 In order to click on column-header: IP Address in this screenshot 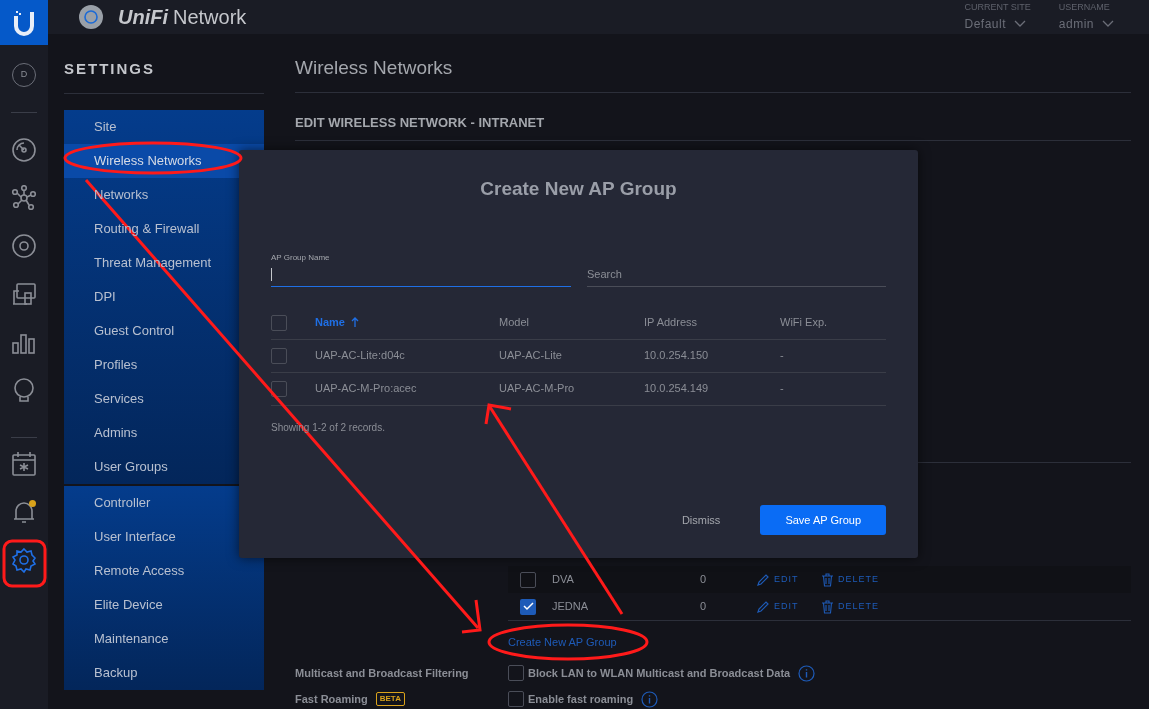, I will do `click(712, 322)`.